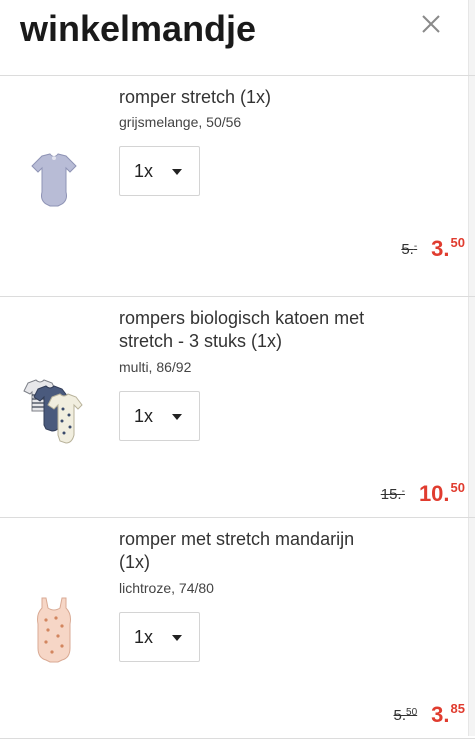 The width and height of the screenshot is (475, 739). Describe the element at coordinates (166, 588) in the screenshot. I see `product-variant: lichtroze, 74/80` at that location.